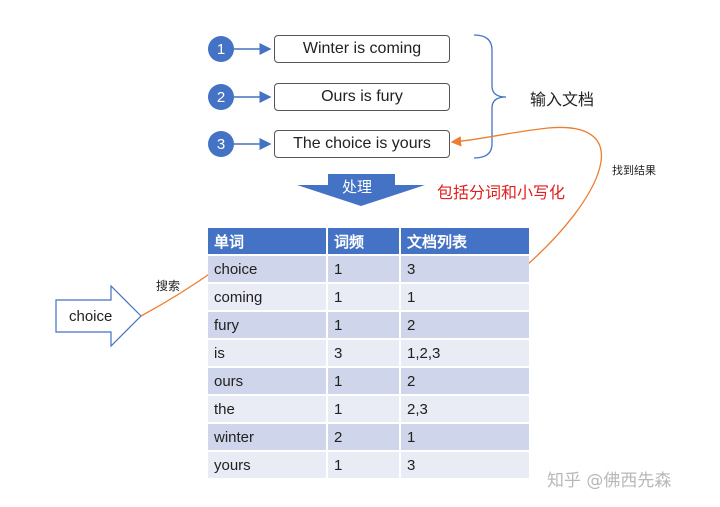 This screenshot has width=720, height=507. Describe the element at coordinates (364, 241) in the screenshot. I see `header-frequency: 词频` at that location.